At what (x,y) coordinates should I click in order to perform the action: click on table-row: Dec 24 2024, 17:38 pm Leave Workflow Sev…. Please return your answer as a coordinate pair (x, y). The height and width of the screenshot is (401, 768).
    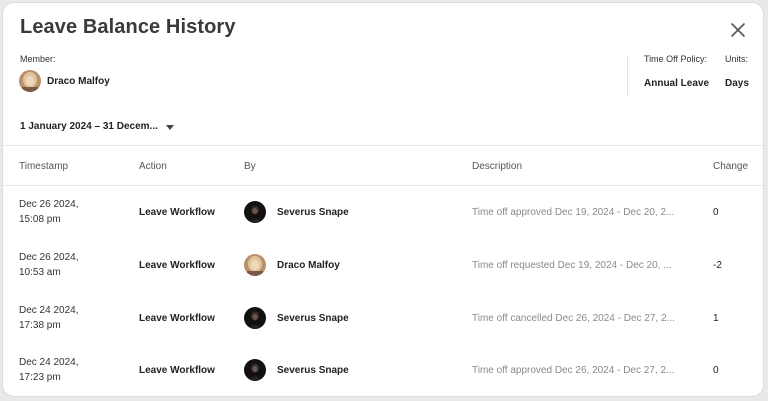
    Looking at the image, I should click on (383, 325).